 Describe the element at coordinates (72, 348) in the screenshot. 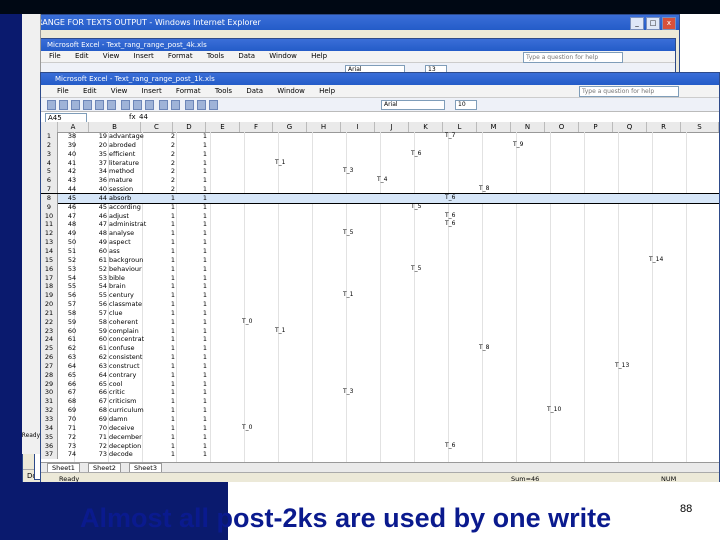

I see `cell-a: 62` at that location.